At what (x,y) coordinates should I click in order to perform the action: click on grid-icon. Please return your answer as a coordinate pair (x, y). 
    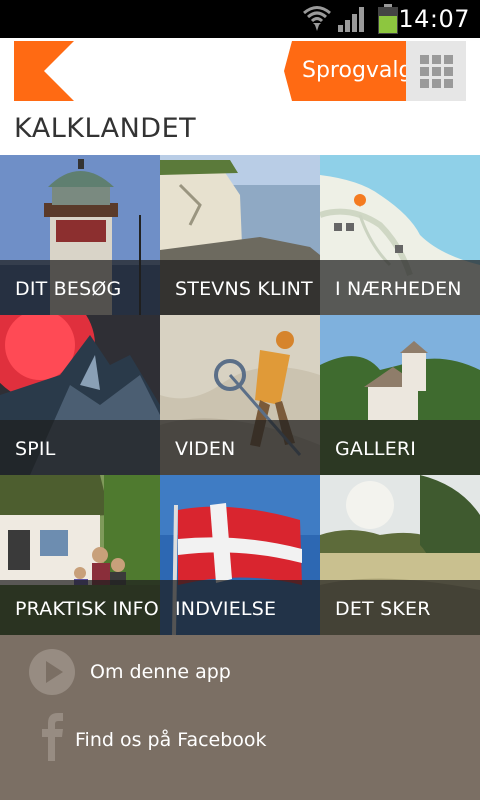
    Looking at the image, I should click on (436, 71).